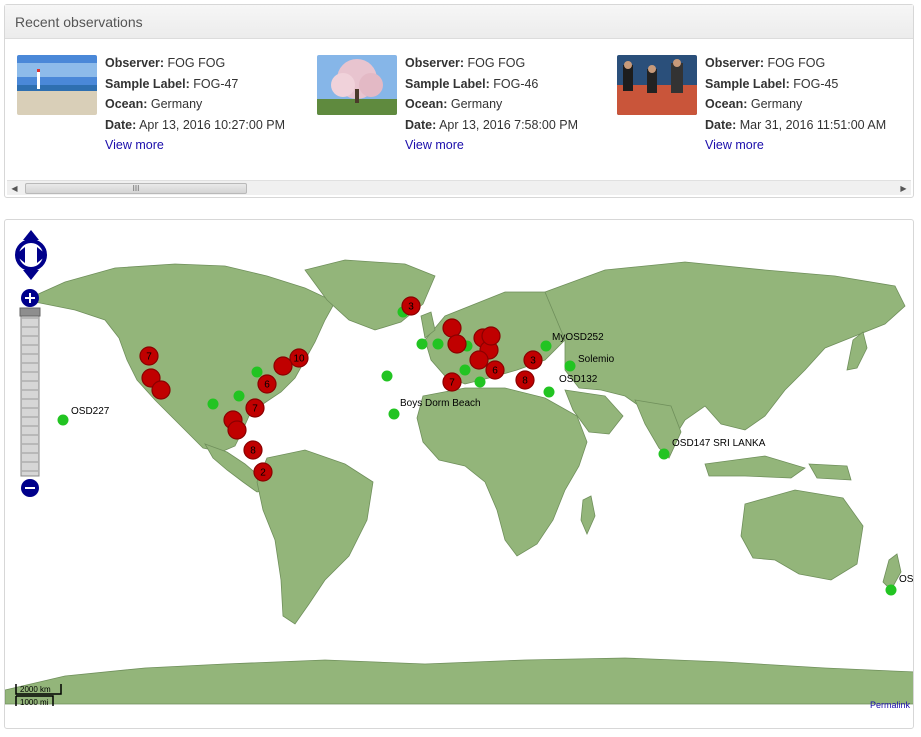  I want to click on zoom-control, so click(30, 394).